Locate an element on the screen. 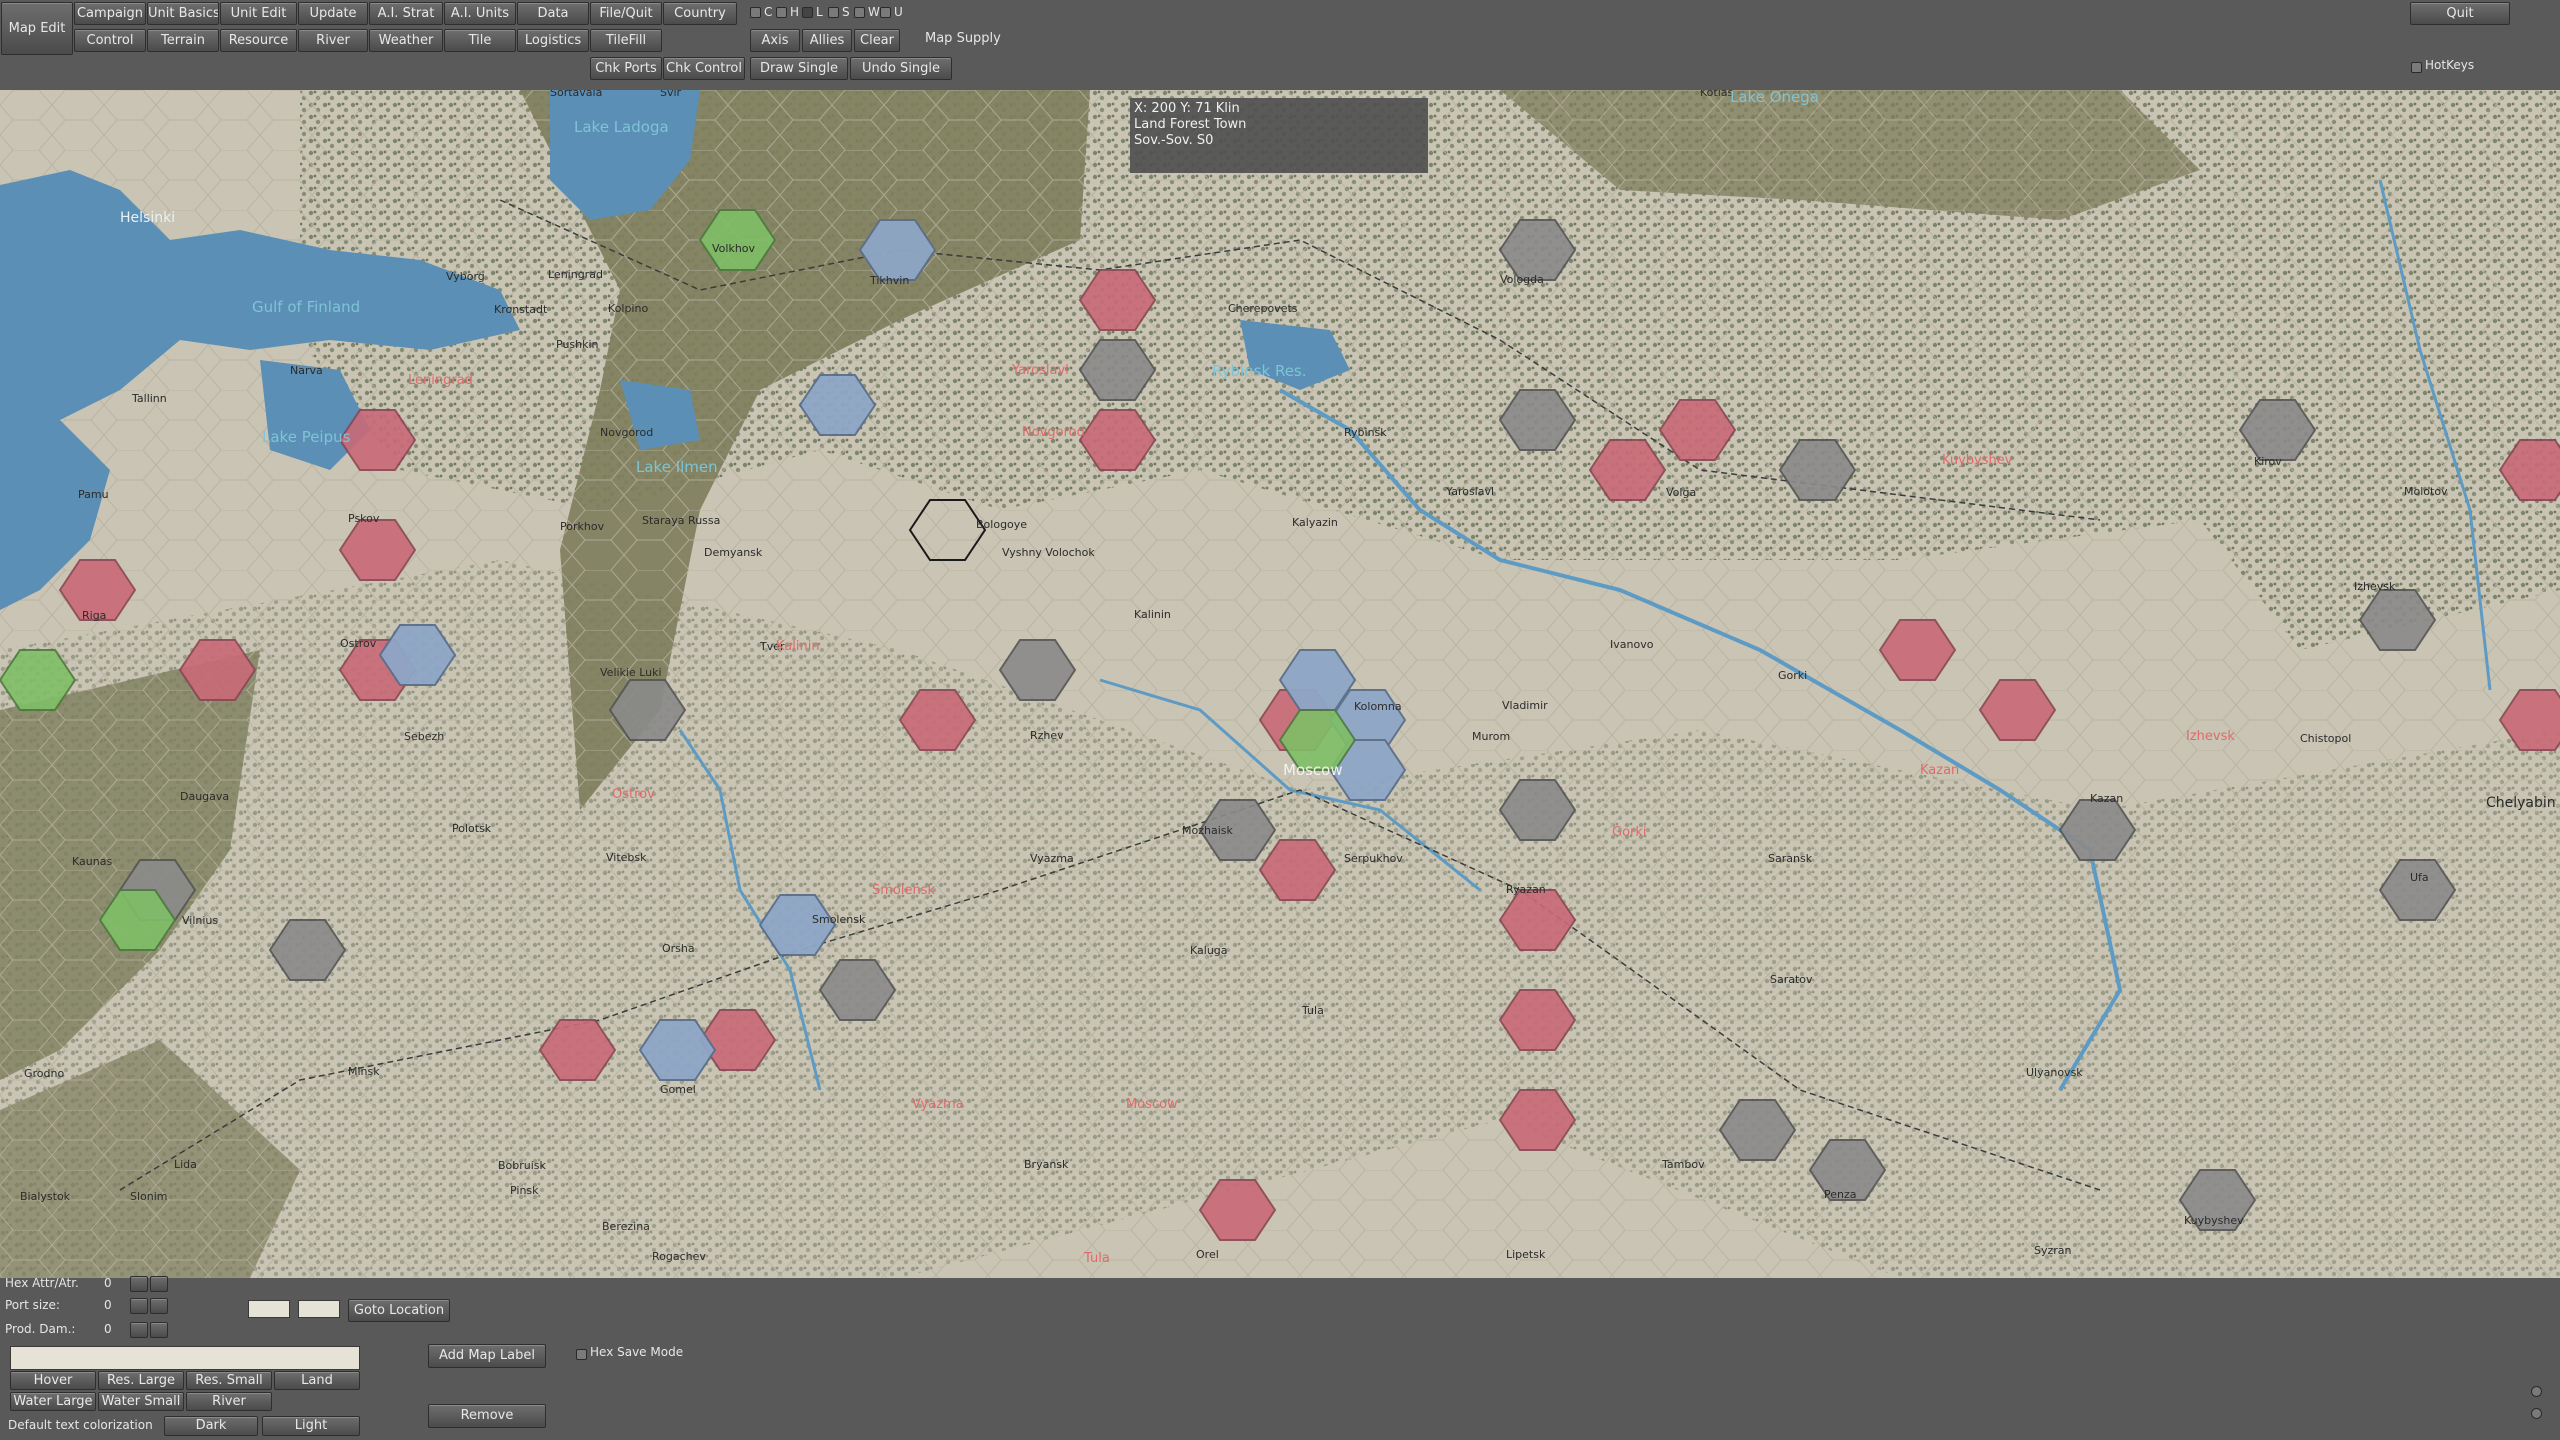  city-kolomna: Kolomna is located at coordinates (1378, 706).